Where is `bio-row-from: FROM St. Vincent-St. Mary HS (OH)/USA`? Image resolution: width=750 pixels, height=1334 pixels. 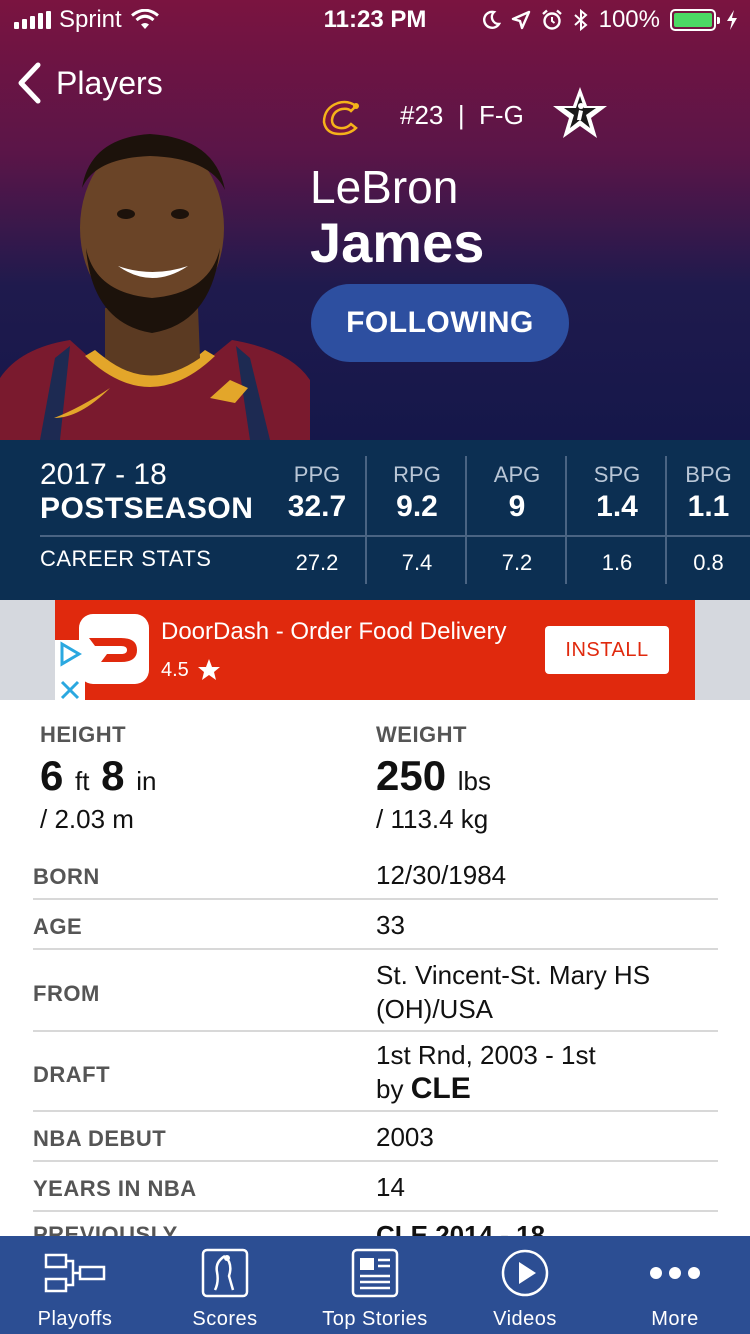 bio-row-from: FROM St. Vincent-St. Mary HS (OH)/USA is located at coordinates (375, 991).